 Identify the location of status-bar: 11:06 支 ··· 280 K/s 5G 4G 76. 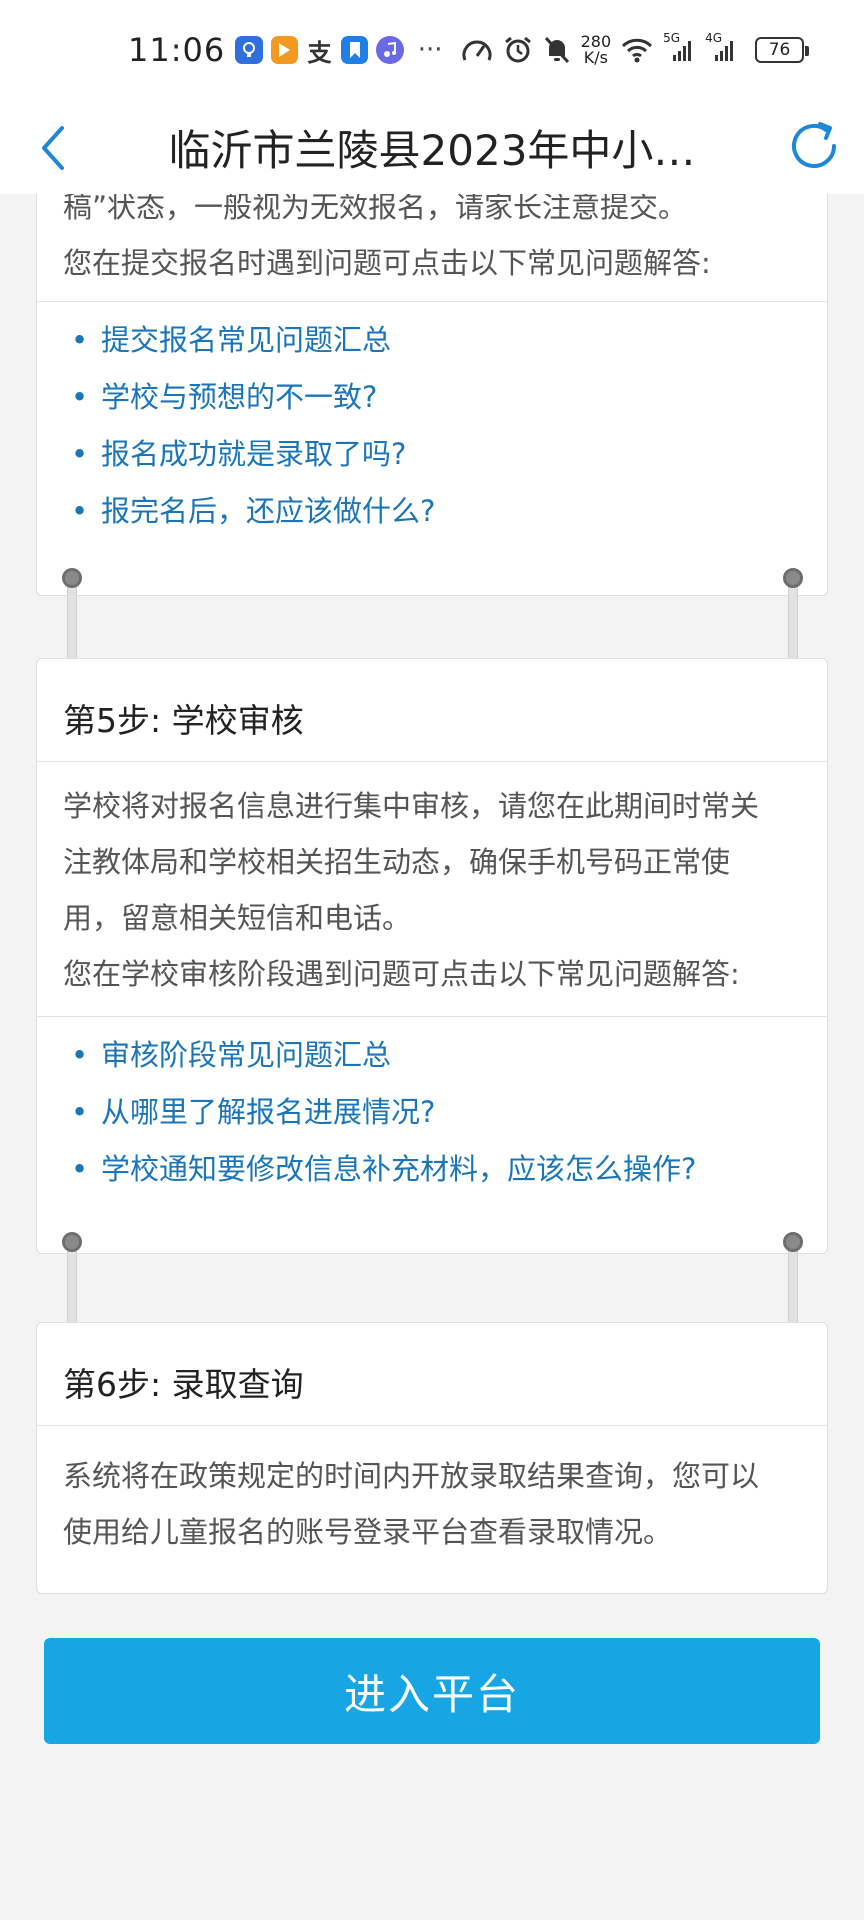
(432, 50).